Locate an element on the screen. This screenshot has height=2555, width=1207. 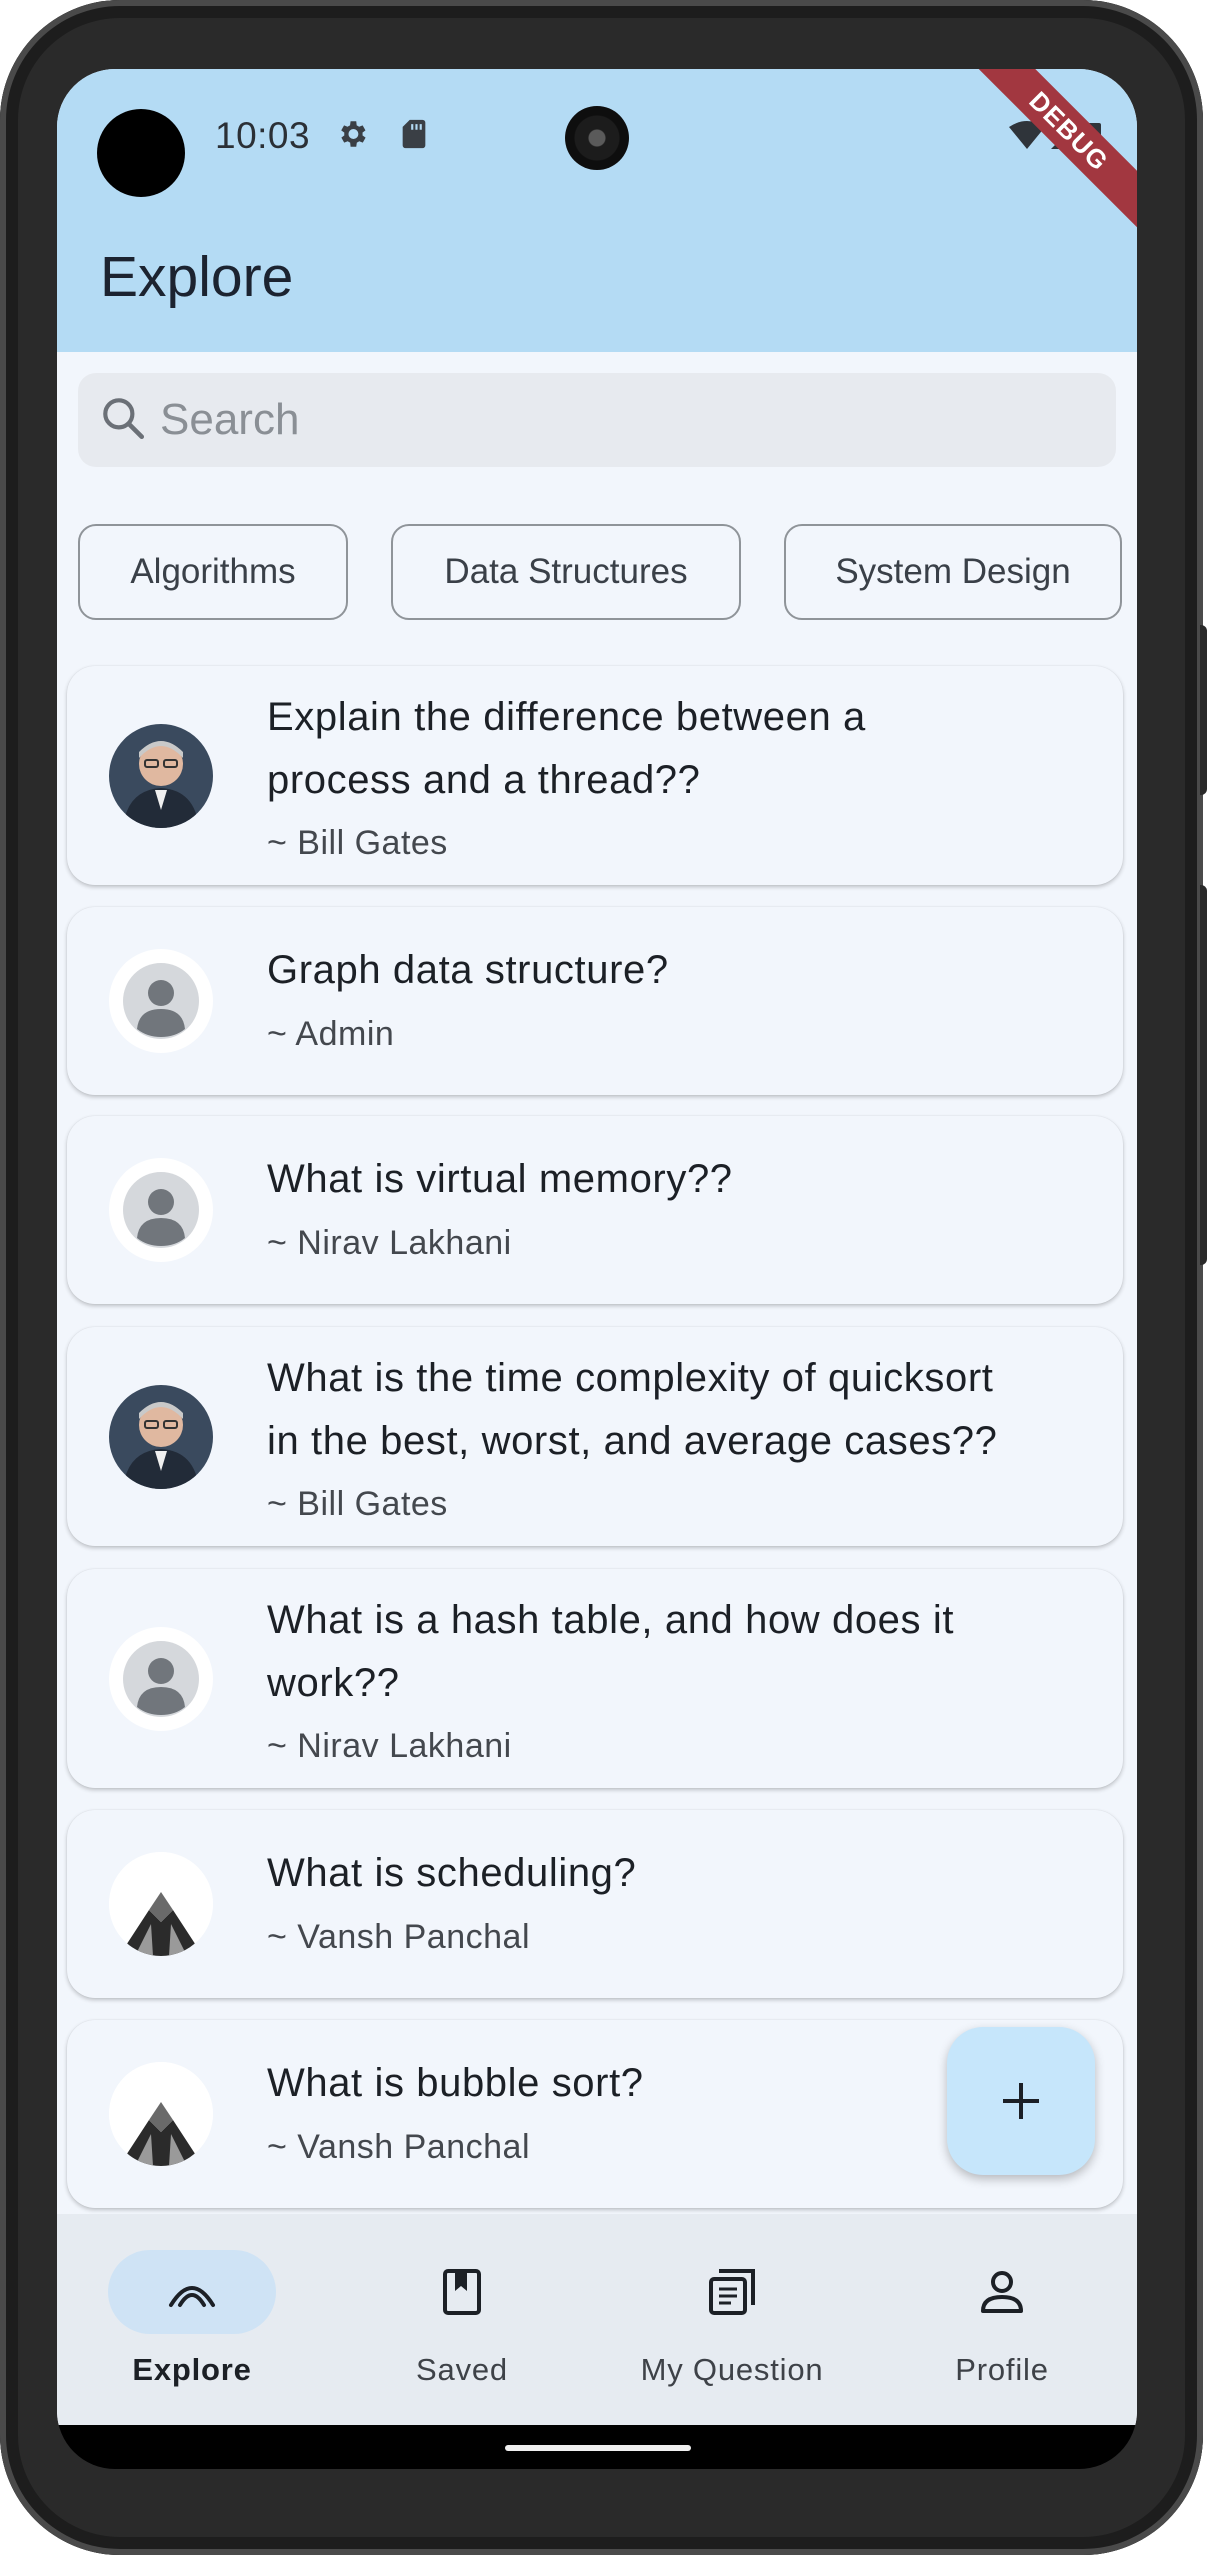
sd-card-icon is located at coordinates (414, 134).